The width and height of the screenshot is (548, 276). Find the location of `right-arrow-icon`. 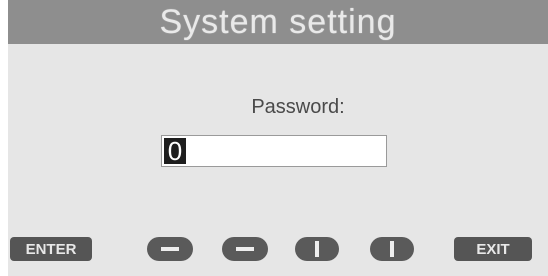

right-arrow-icon is located at coordinates (245, 249).